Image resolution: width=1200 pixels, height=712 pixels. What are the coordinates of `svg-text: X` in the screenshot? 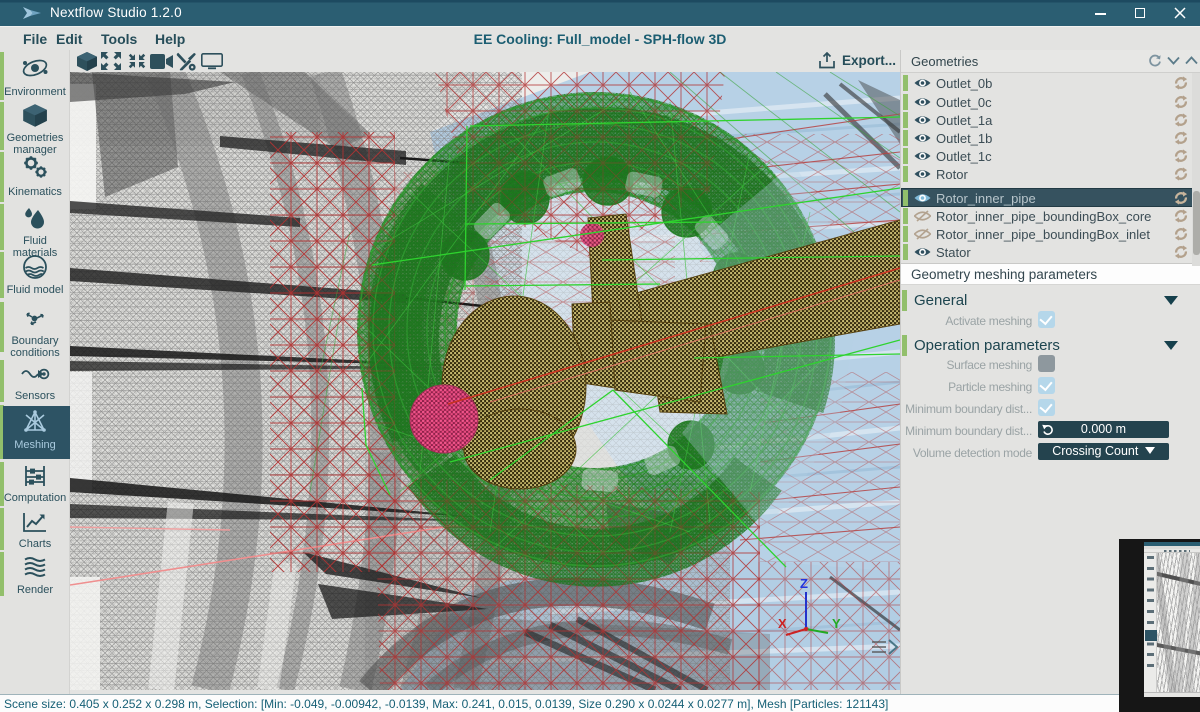 It's located at (782, 623).